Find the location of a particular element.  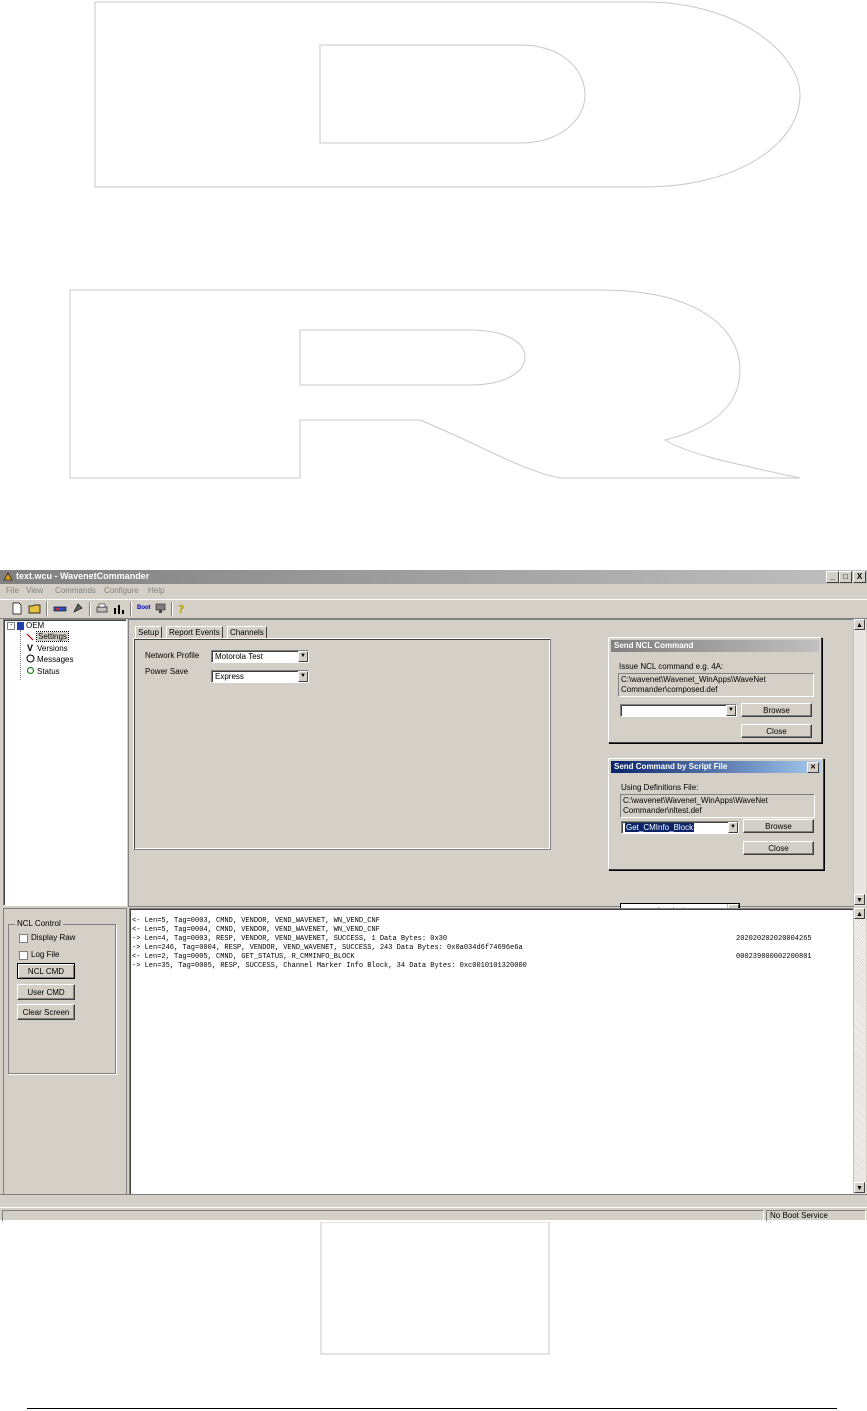

script-dialog-titlebar: Send Command by Script File ✕ is located at coordinates (716, 767).